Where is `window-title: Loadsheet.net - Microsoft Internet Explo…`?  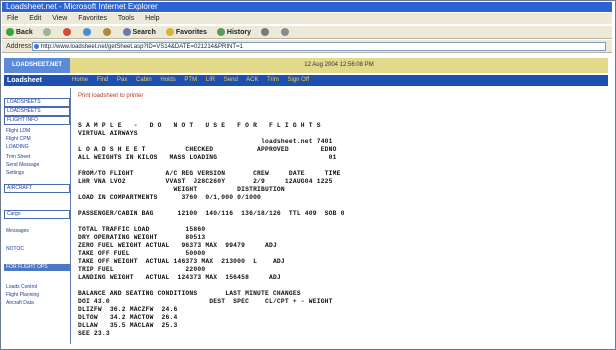 window-title: Loadsheet.net - Microsoft Internet Explo… is located at coordinates (307, 7).